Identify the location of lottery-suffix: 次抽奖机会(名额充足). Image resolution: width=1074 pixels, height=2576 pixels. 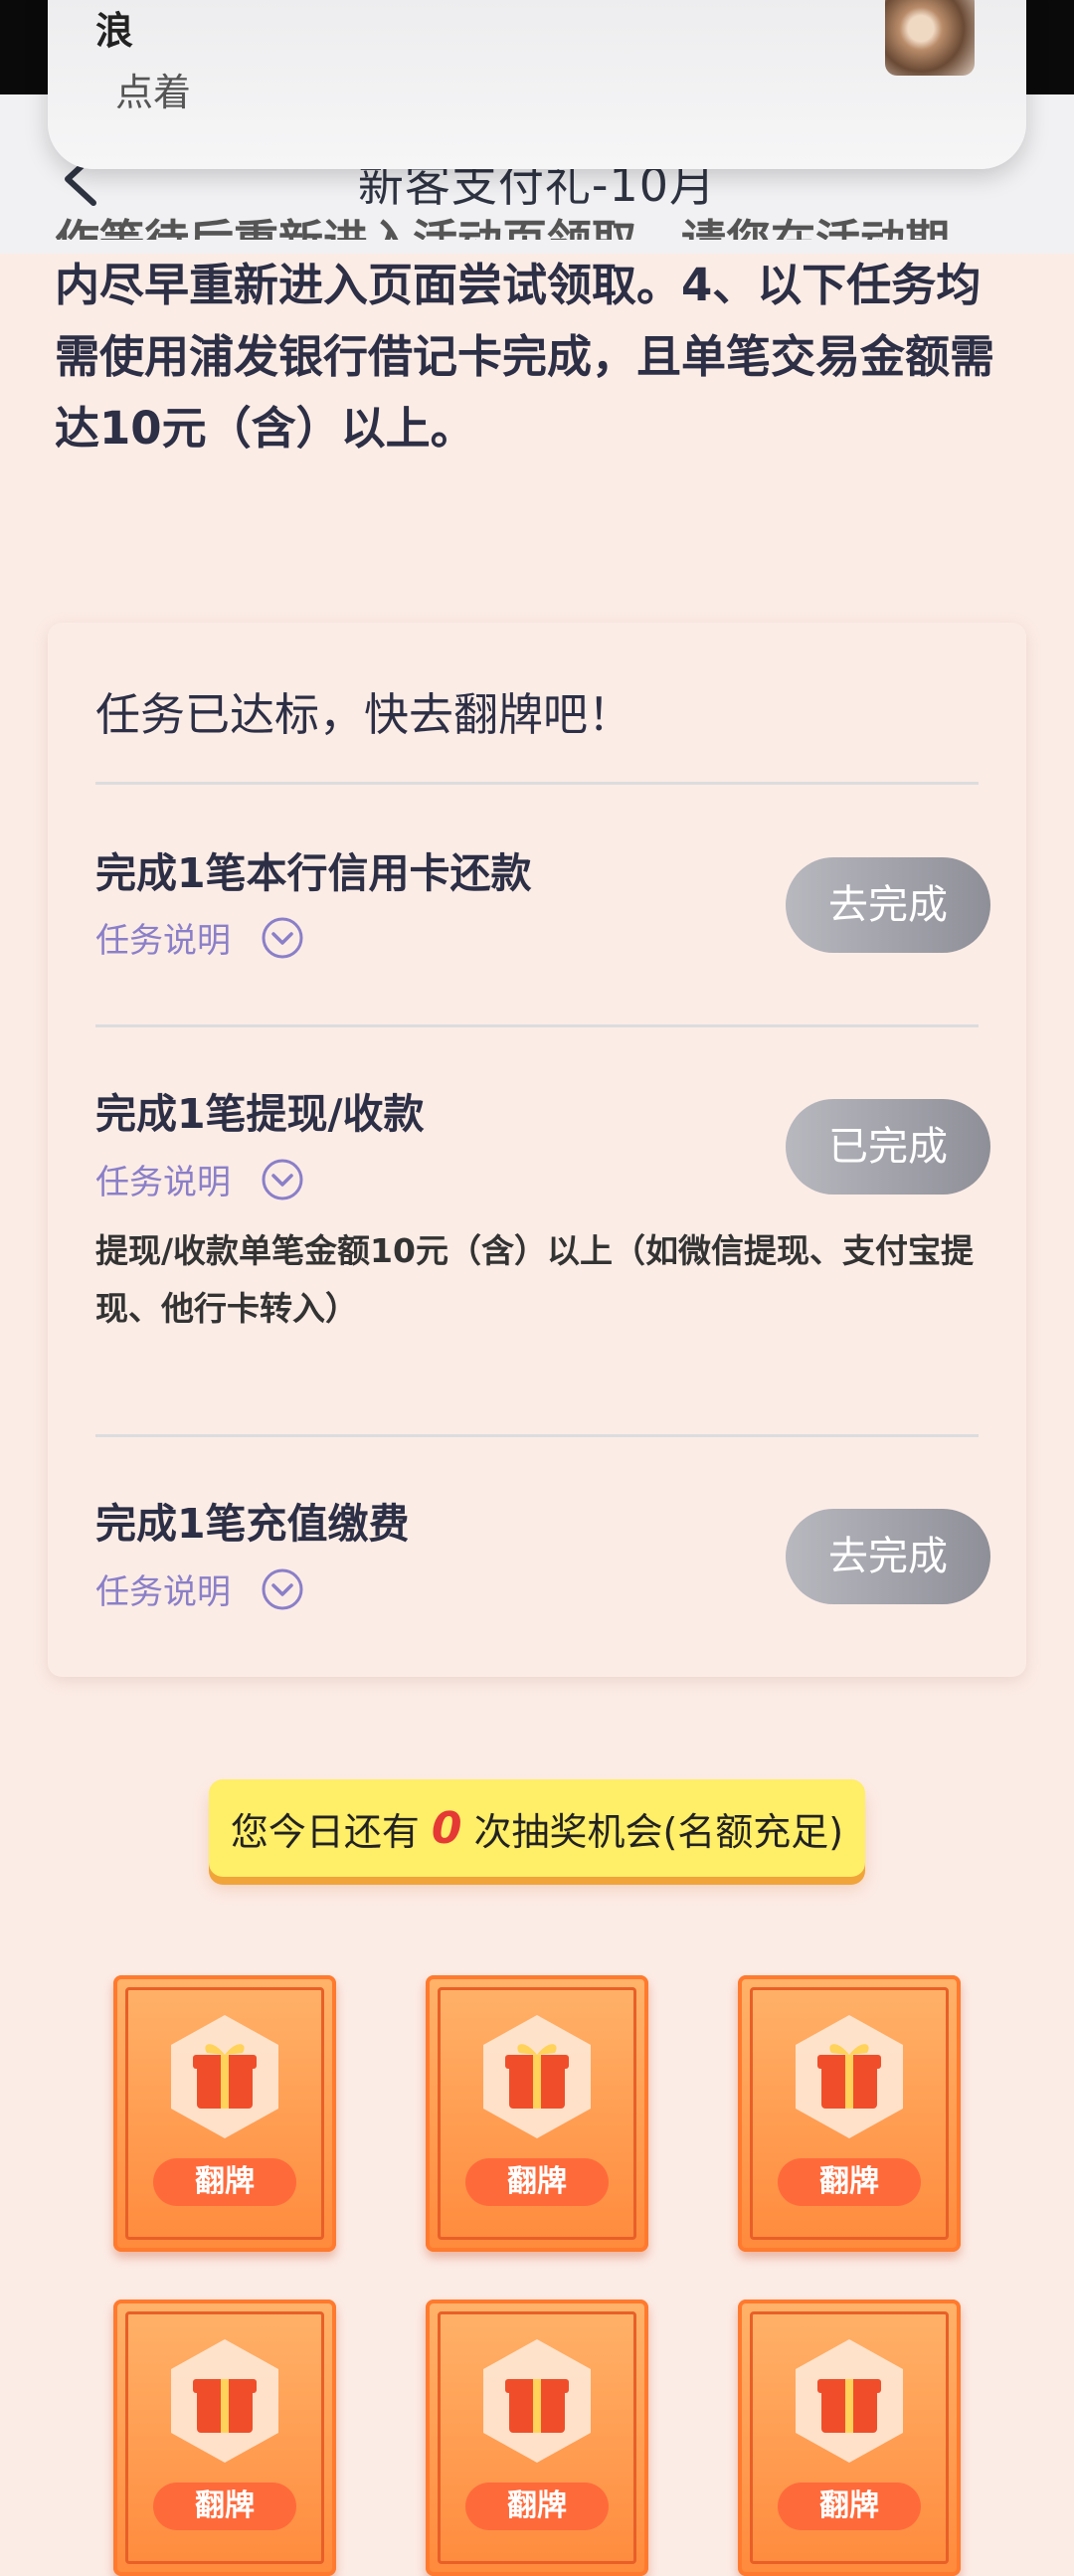
(659, 1831).